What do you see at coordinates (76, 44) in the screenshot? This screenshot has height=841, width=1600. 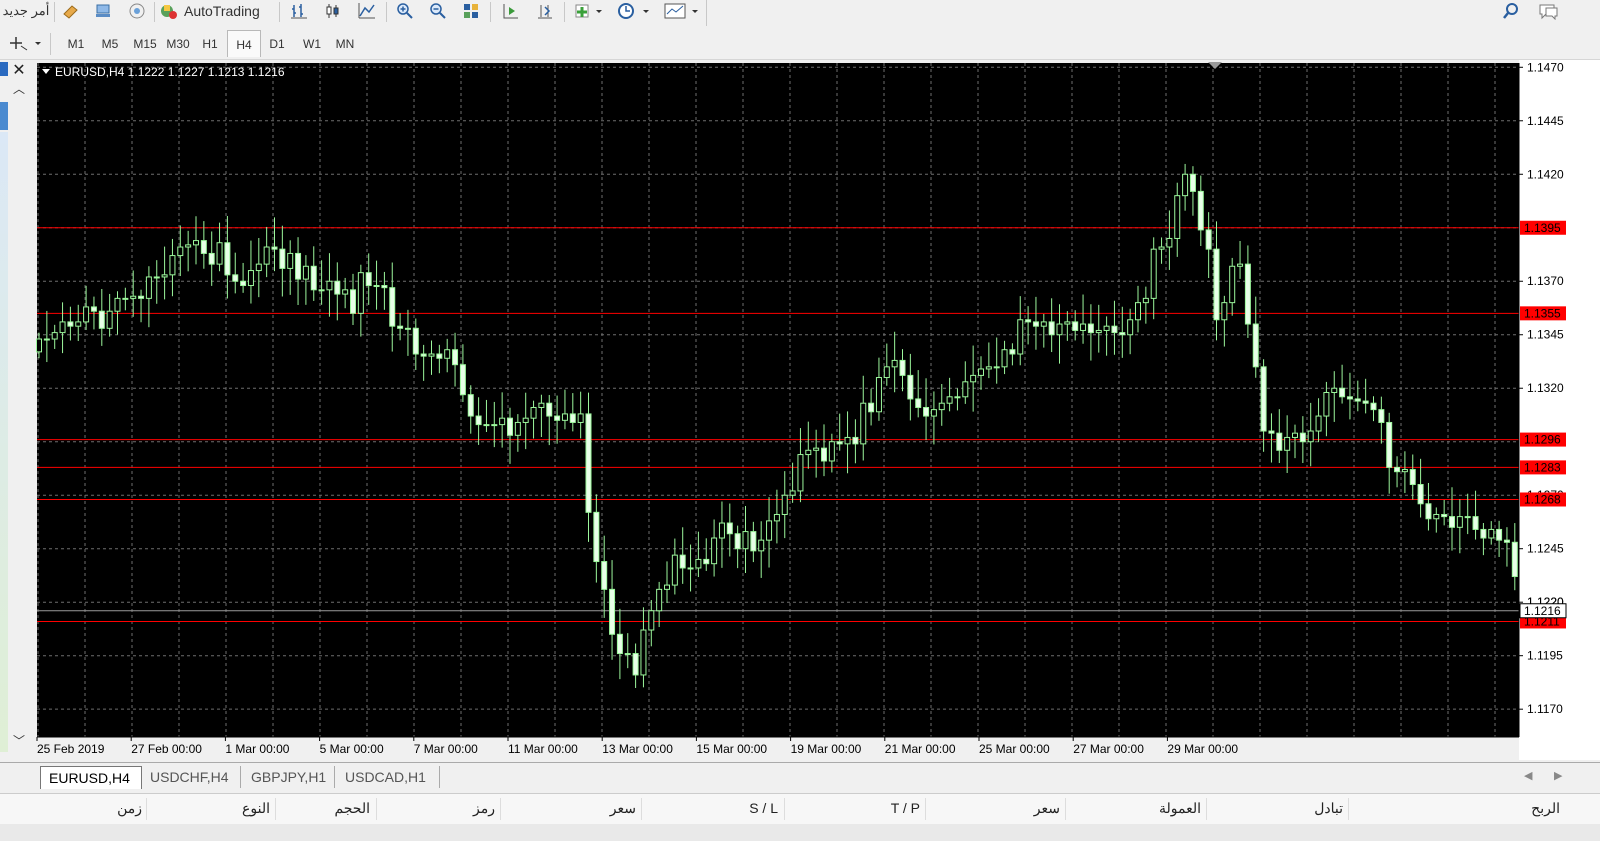 I see `timeframe-m1-button: M1` at bounding box center [76, 44].